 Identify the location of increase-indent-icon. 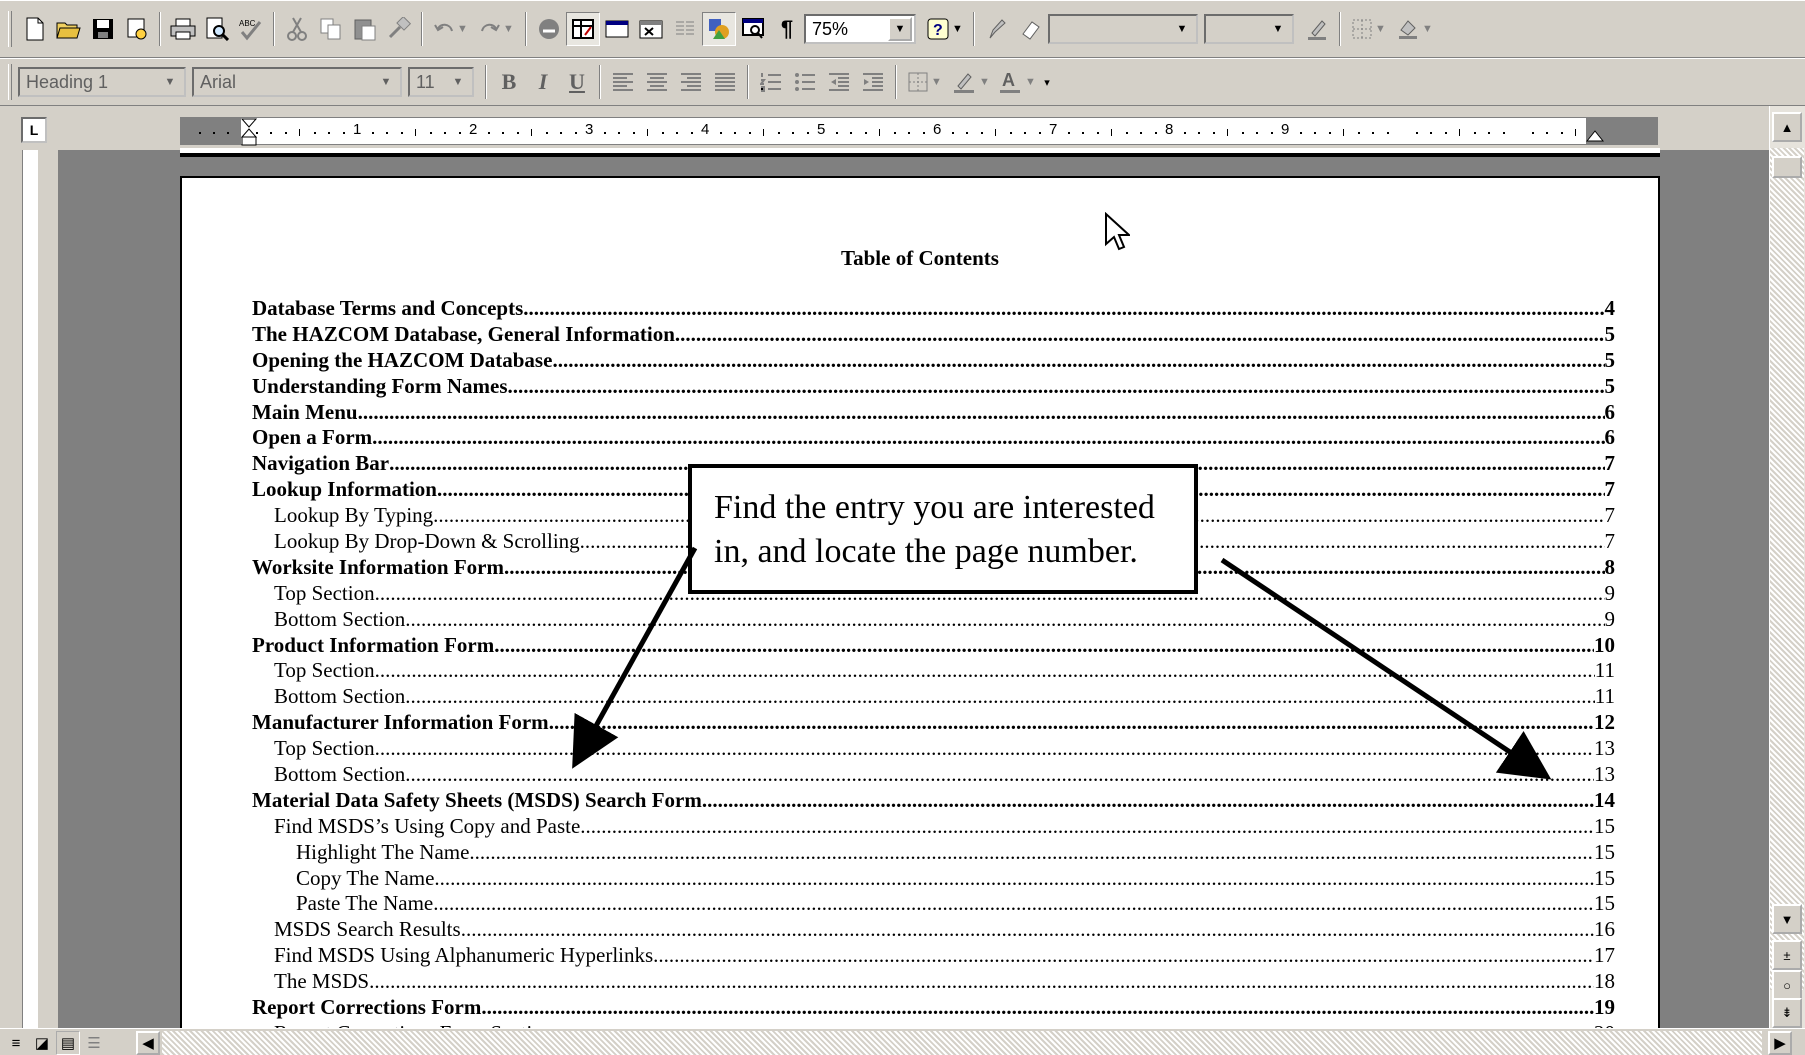
(873, 82).